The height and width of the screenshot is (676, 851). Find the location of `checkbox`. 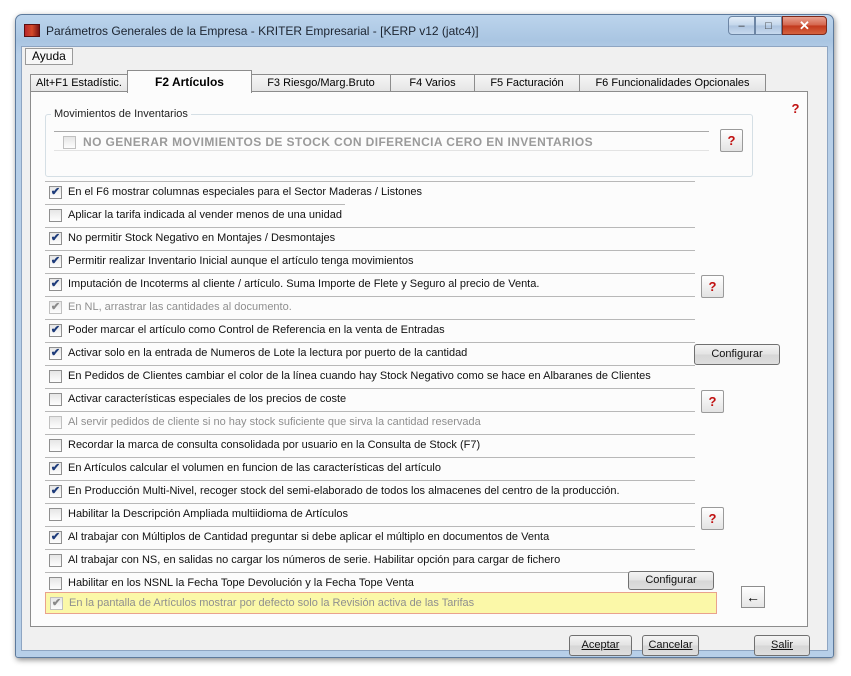

checkbox is located at coordinates (69, 142).